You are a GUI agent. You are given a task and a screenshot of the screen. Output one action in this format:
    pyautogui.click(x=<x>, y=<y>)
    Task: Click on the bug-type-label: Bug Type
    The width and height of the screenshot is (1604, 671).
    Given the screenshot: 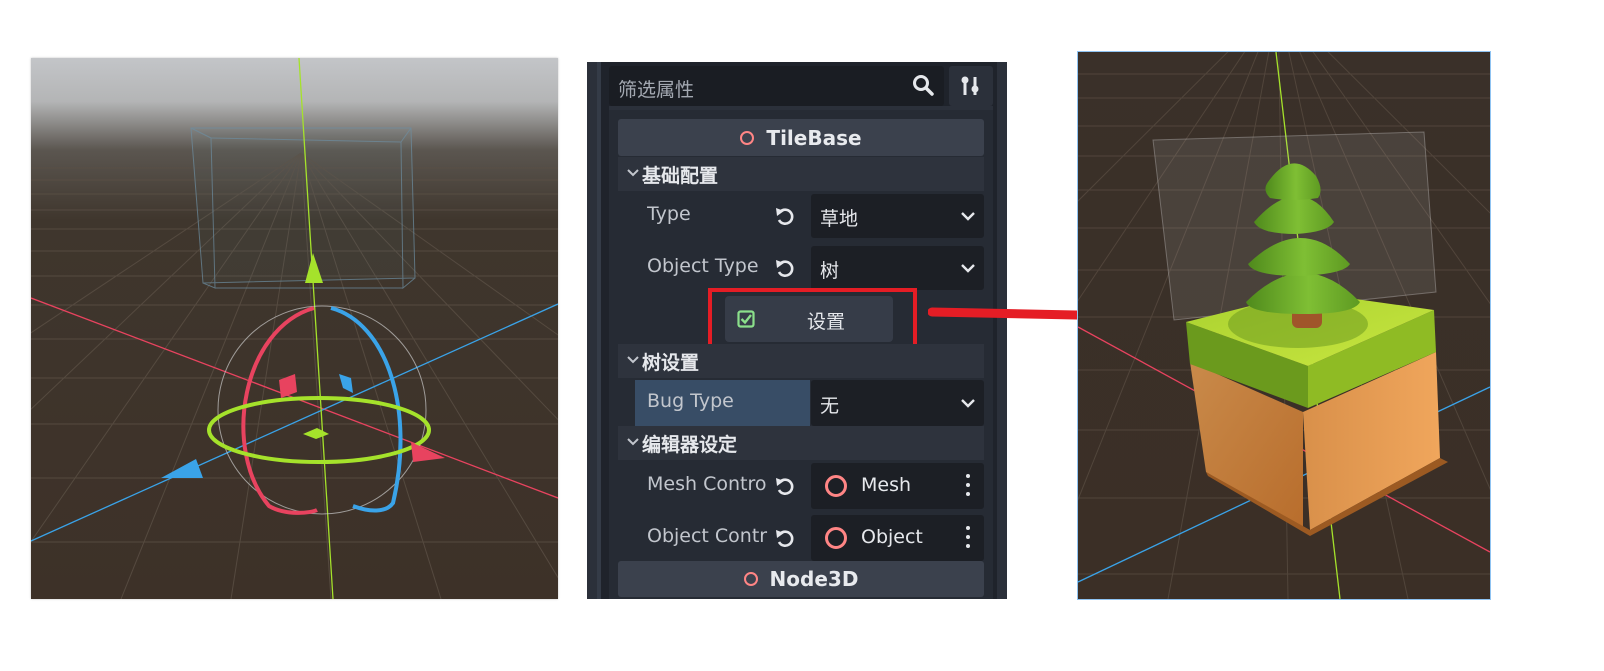 What is the action you would take?
    pyautogui.click(x=690, y=401)
    